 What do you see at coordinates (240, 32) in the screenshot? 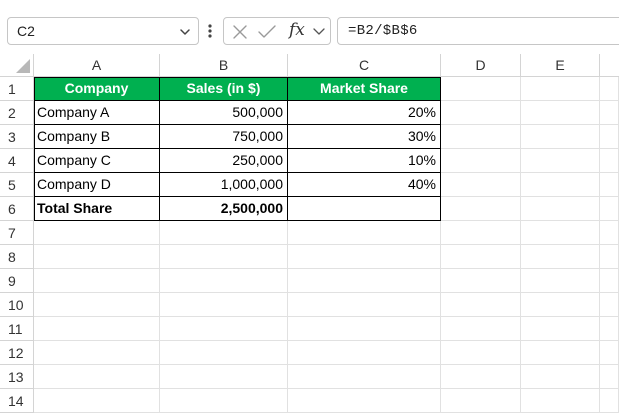
I see `cancel-icon` at bounding box center [240, 32].